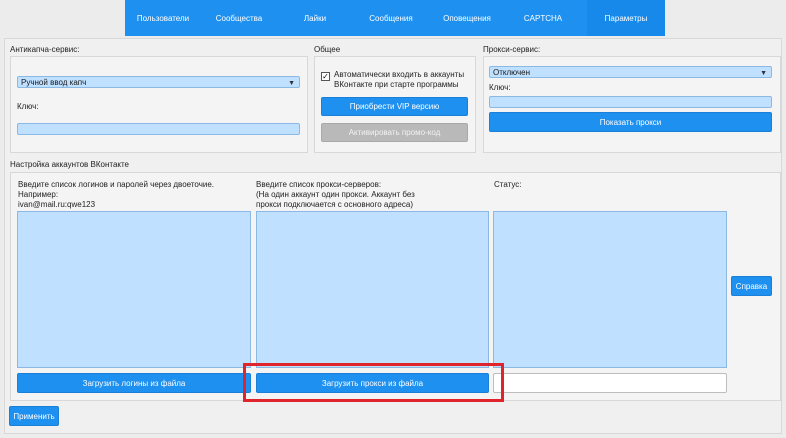 Image resolution: width=786 pixels, height=438 pixels. I want to click on general-title: Общее, so click(327, 49).